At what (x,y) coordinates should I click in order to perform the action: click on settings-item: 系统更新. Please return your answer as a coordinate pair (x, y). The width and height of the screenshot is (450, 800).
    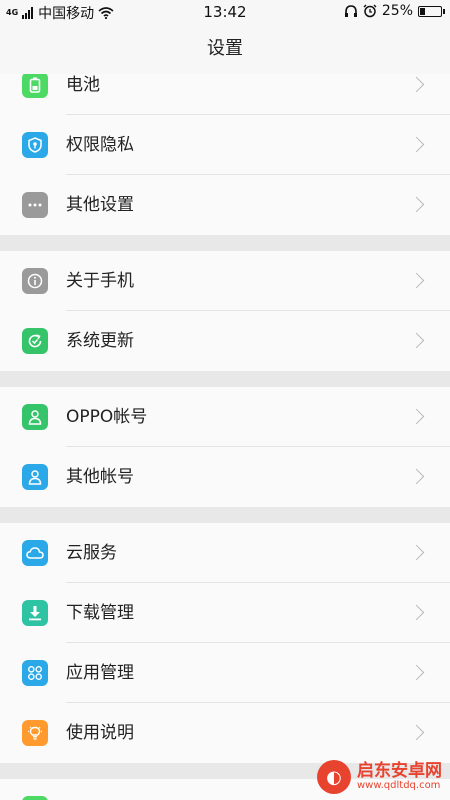
    Looking at the image, I should click on (225, 341).